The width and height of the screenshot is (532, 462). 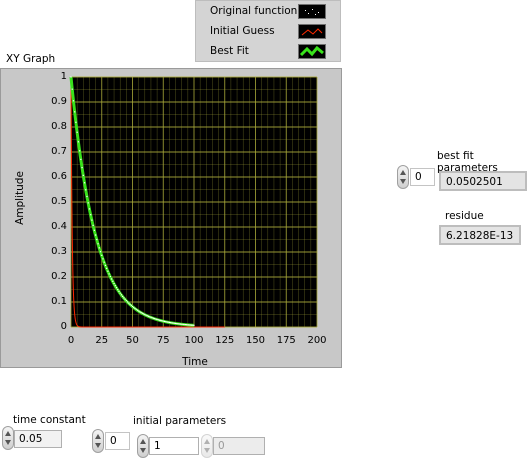 What do you see at coordinates (8, 438) in the screenshot?
I see `time-constant-spinner` at bounding box center [8, 438].